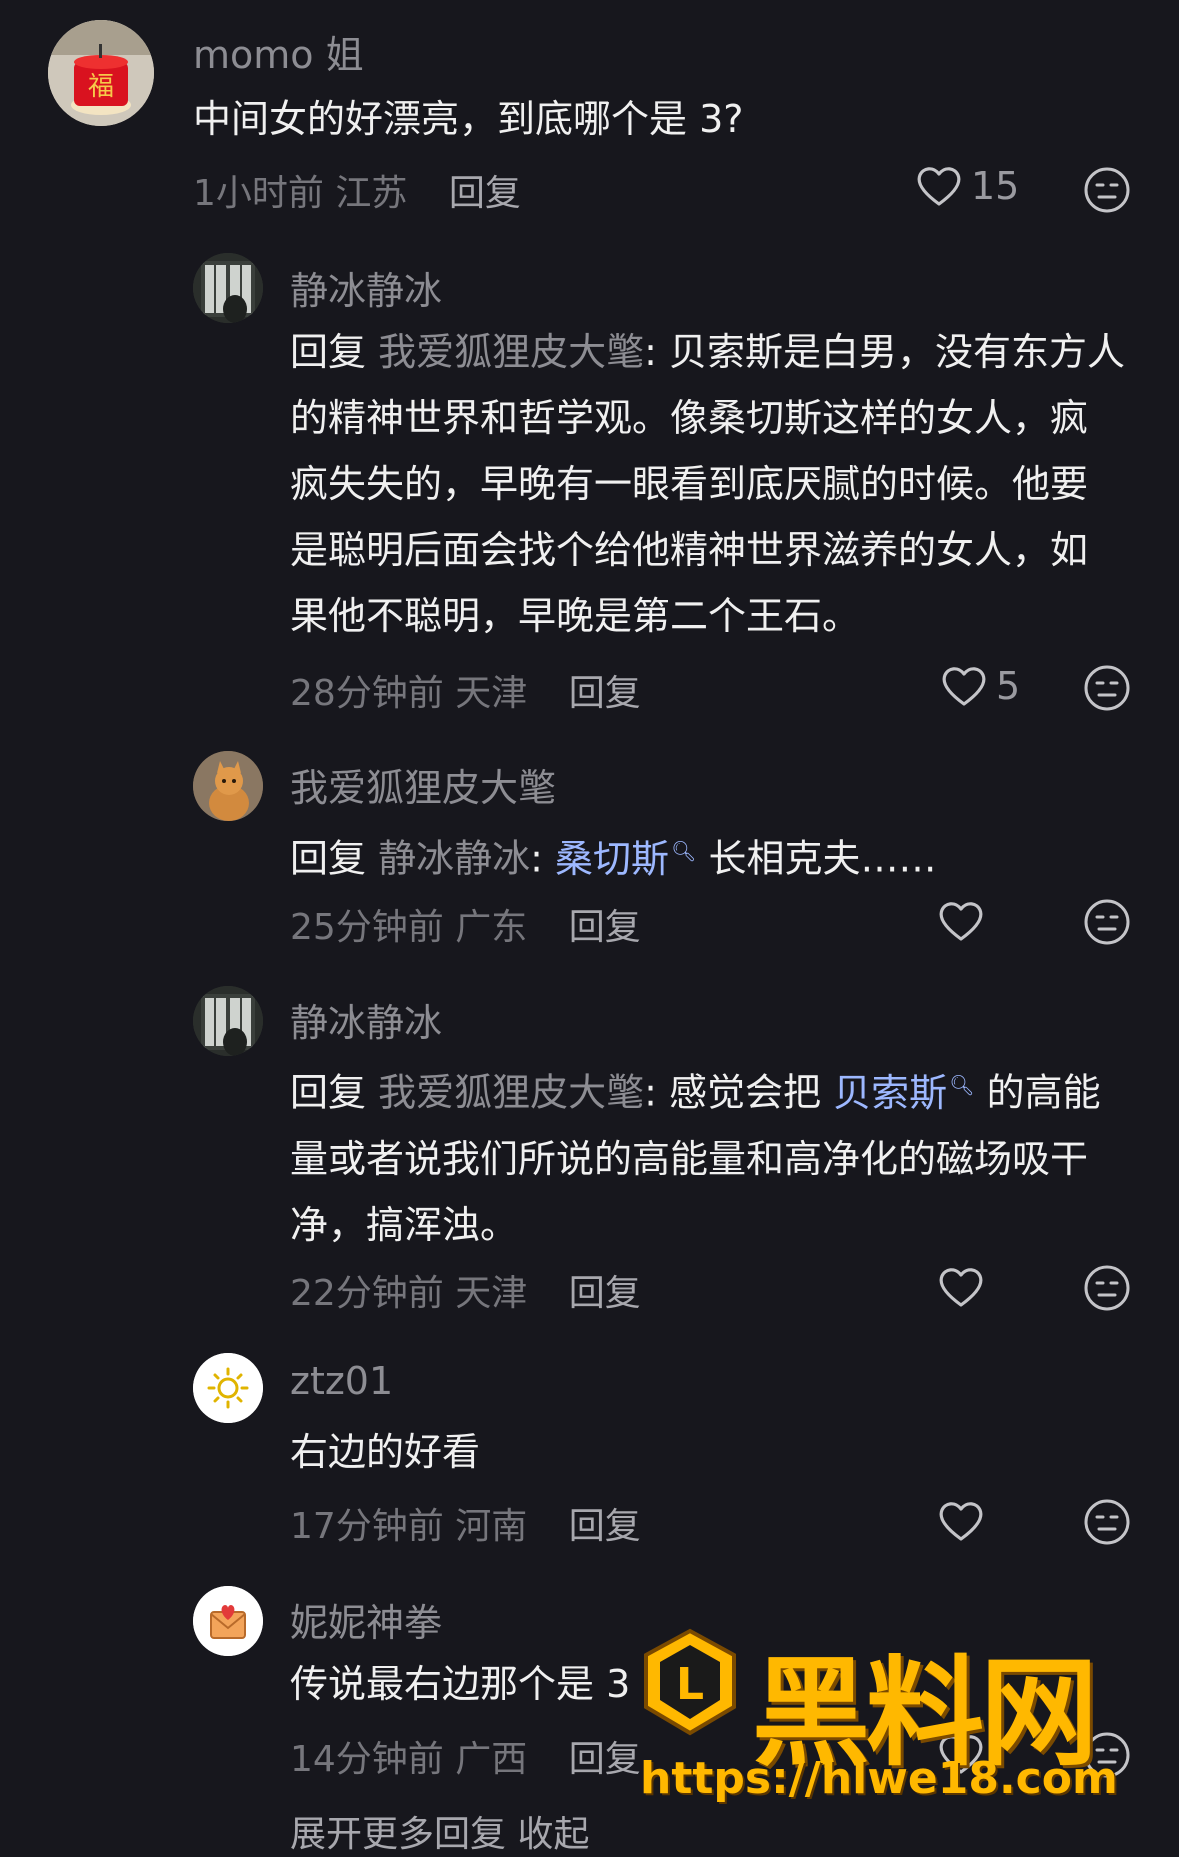 Image resolution: width=1179 pixels, height=1857 pixels. I want to click on comment-meta: 14分钟前 广西 回复, so click(465, 1756).